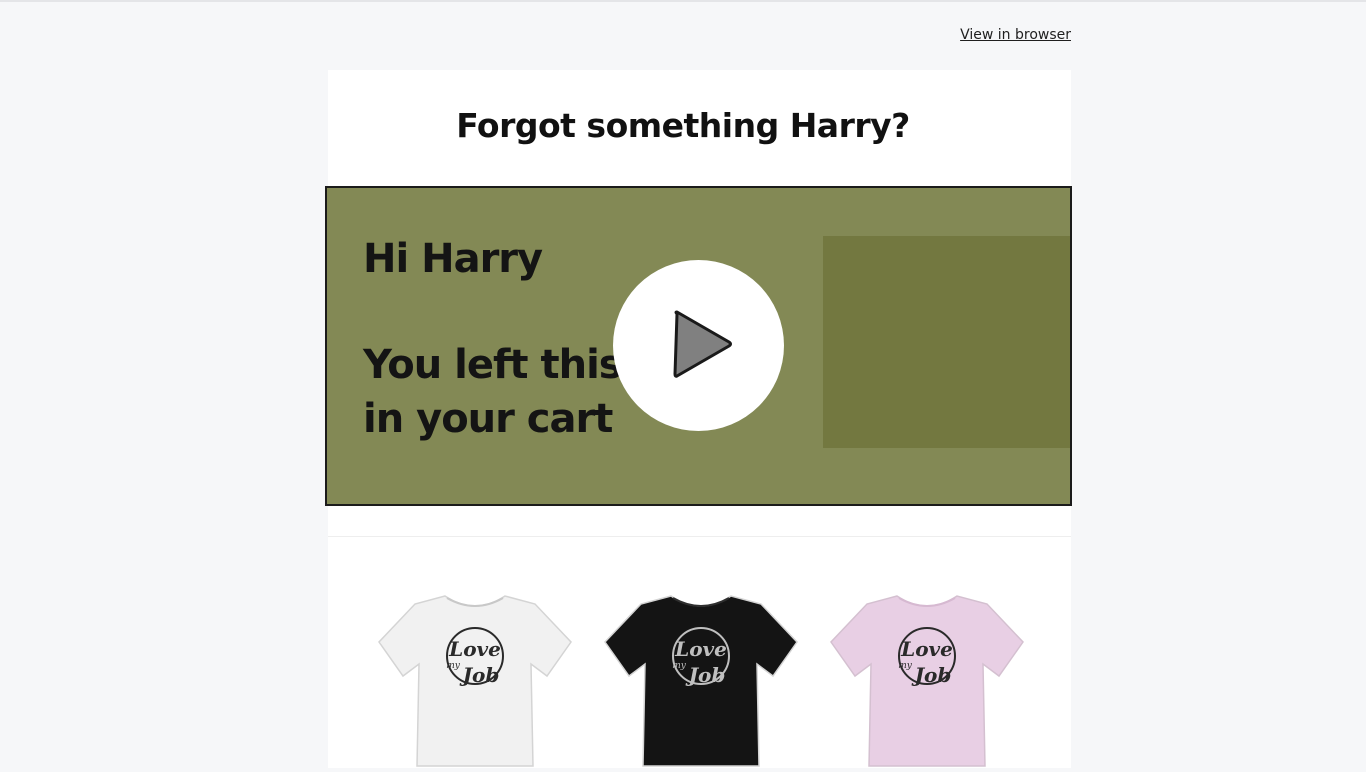  Describe the element at coordinates (1015, 35) in the screenshot. I see `view-in-browser-link: View in browser` at that location.